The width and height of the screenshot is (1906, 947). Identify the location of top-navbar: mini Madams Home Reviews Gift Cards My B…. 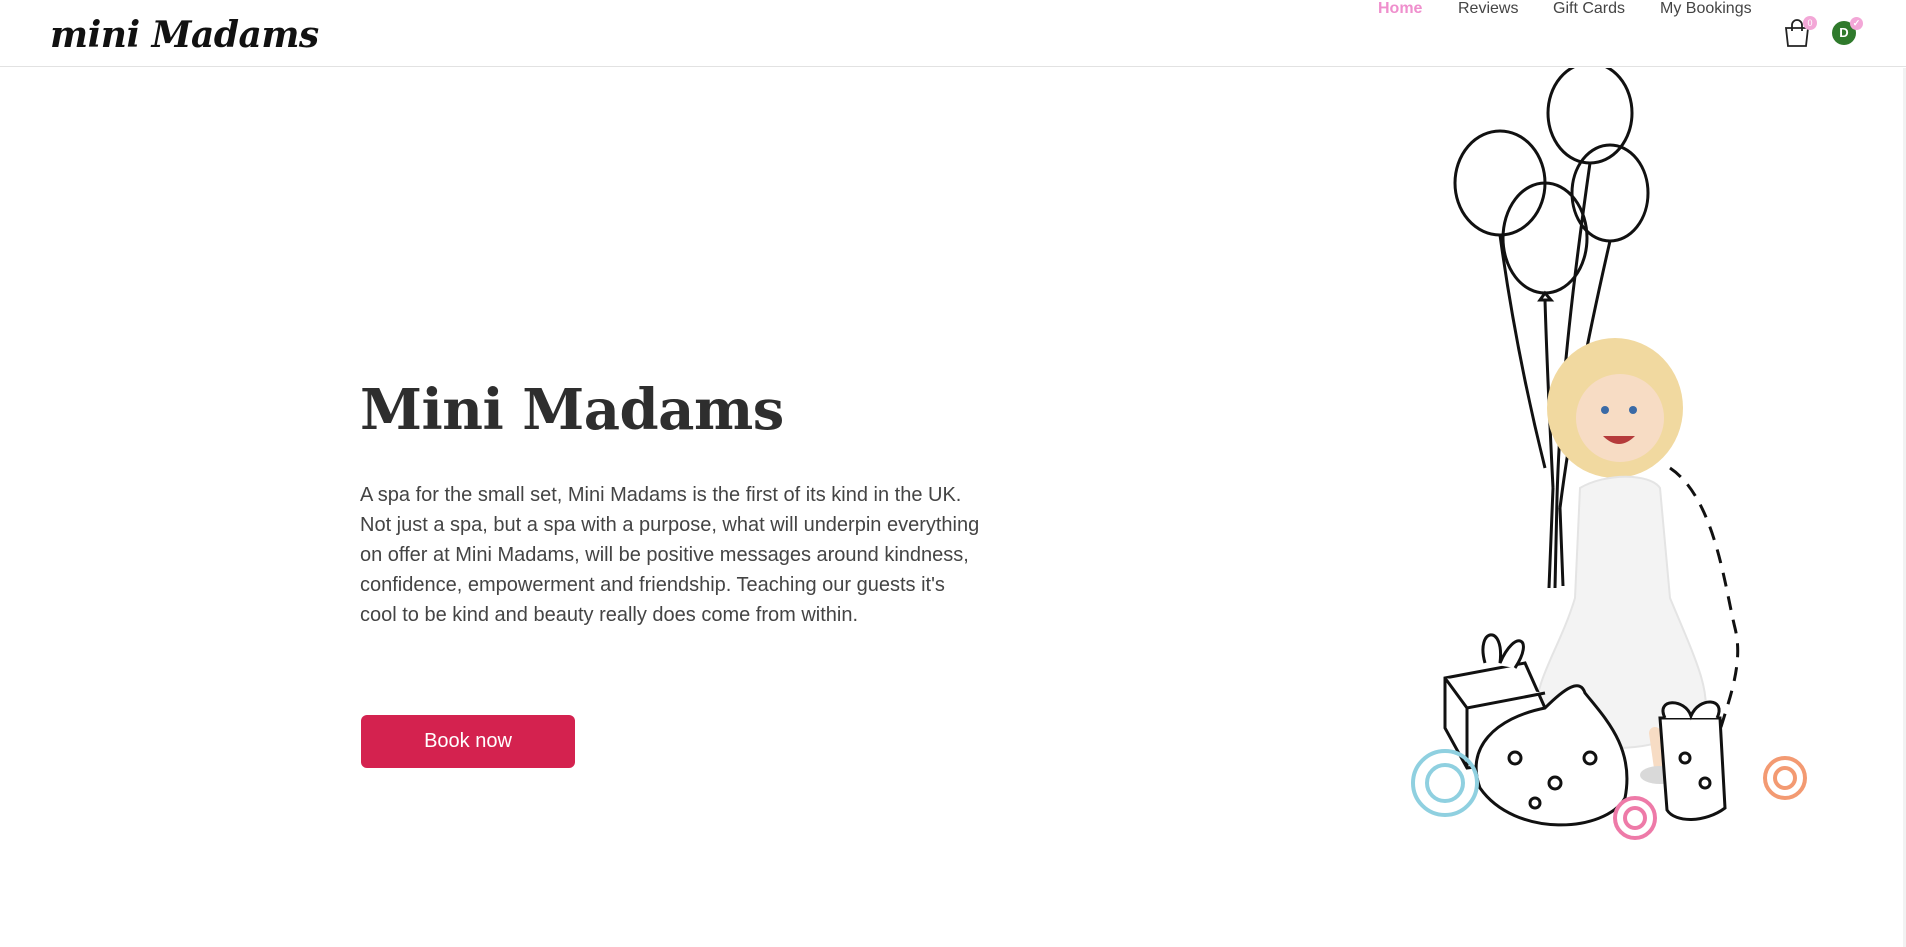
(953, 33).